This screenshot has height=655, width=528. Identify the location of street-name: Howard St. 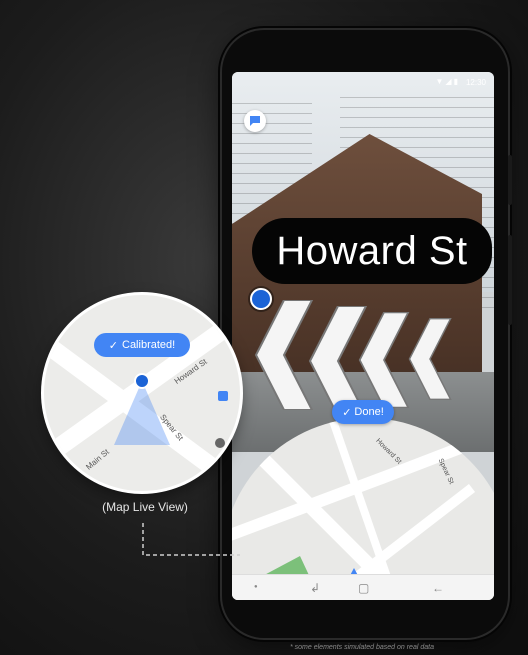
(372, 250).